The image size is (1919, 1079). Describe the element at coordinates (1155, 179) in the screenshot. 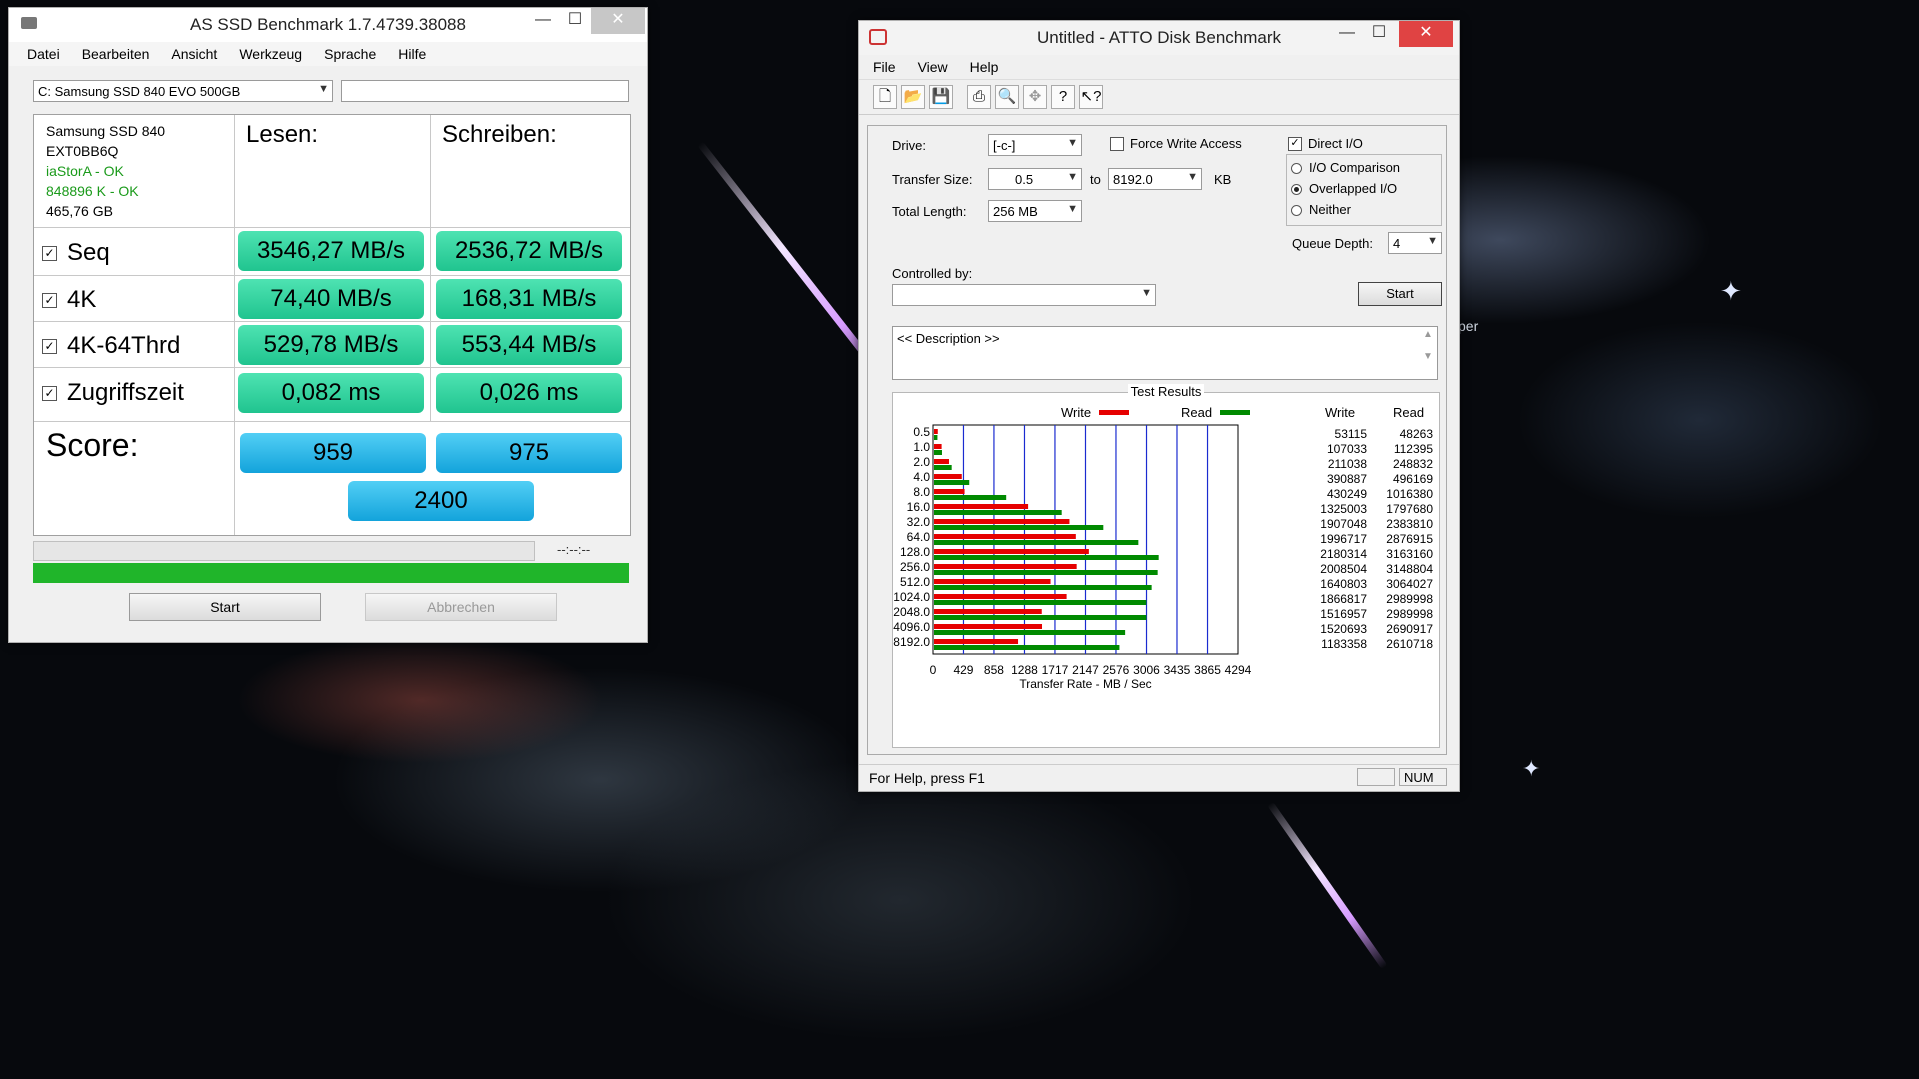

I see `transfer-to-select: 8192.0 ▼` at that location.